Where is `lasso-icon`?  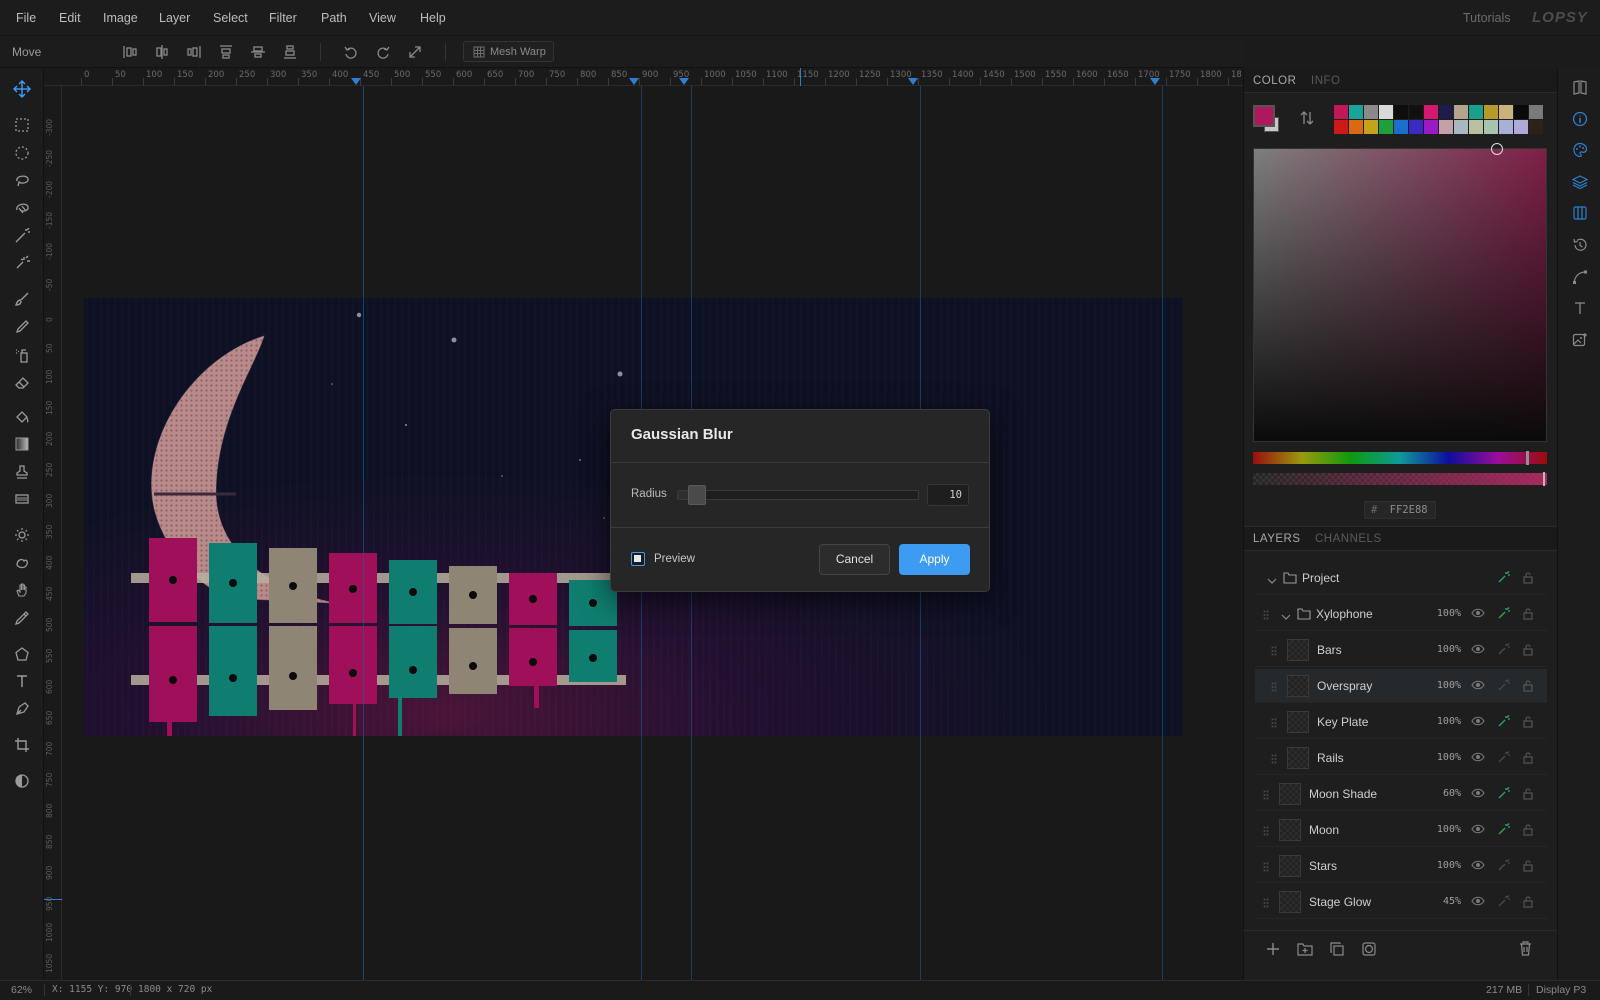 lasso-icon is located at coordinates (22, 180).